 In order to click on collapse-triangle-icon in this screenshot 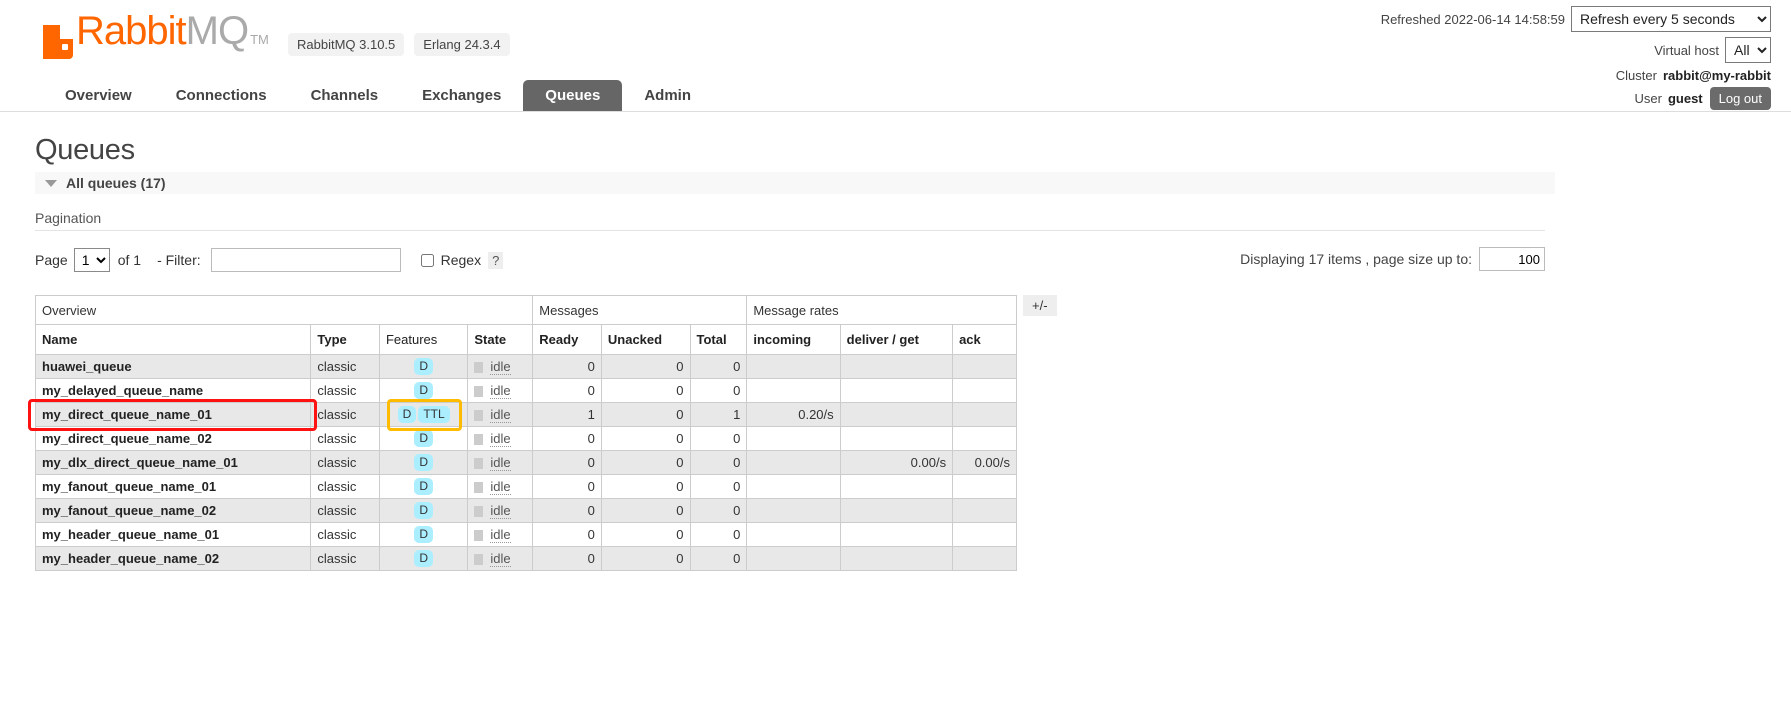, I will do `click(51, 183)`.